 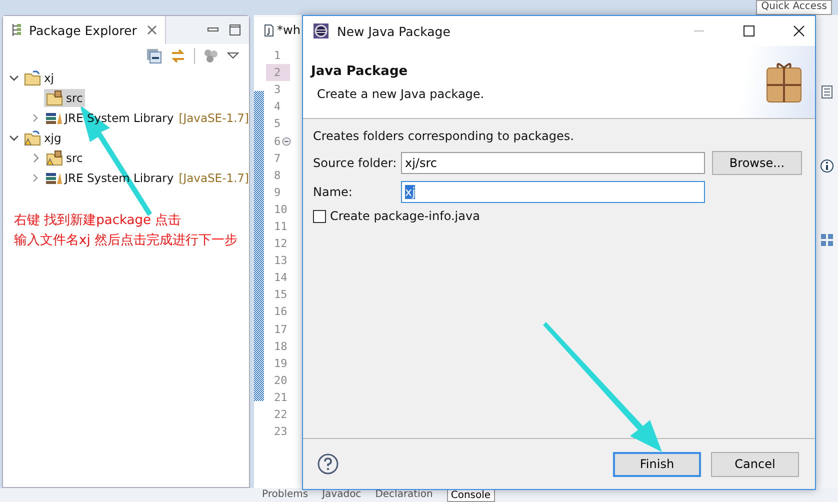 I want to click on line-number: 18, so click(x=280, y=346).